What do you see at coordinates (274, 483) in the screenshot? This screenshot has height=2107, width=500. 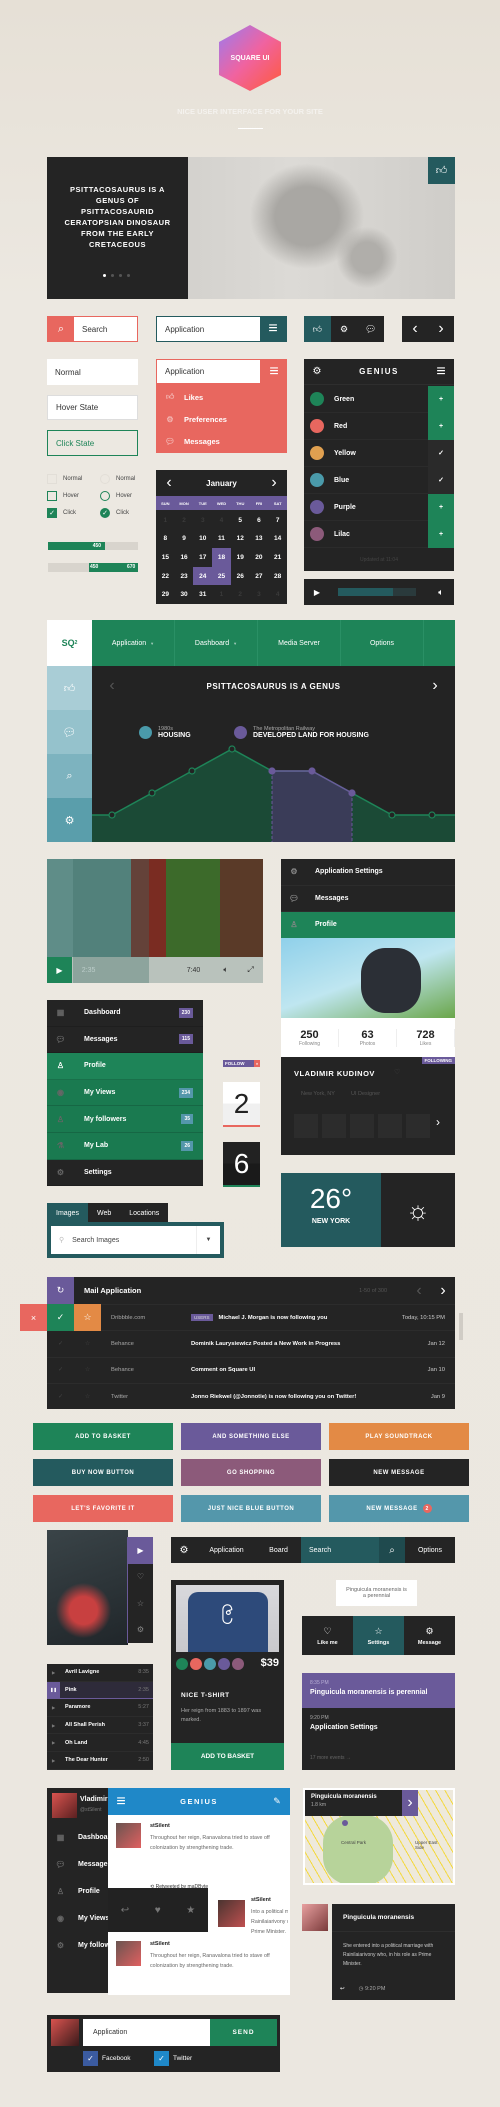 I see `calendar-next: ›` at bounding box center [274, 483].